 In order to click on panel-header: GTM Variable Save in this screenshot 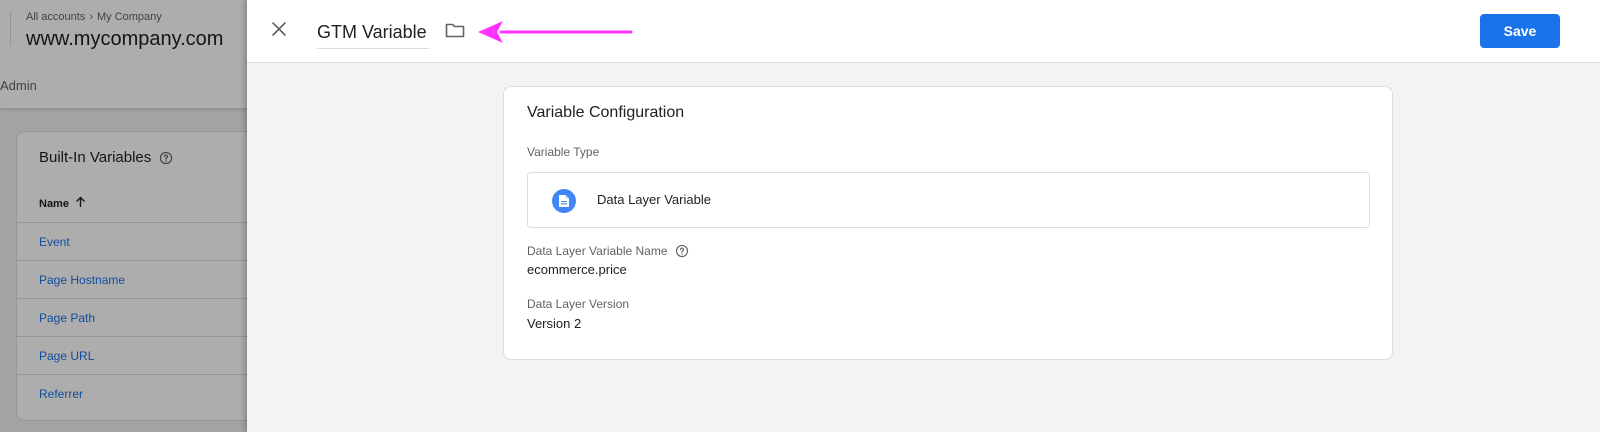, I will do `click(923, 31)`.